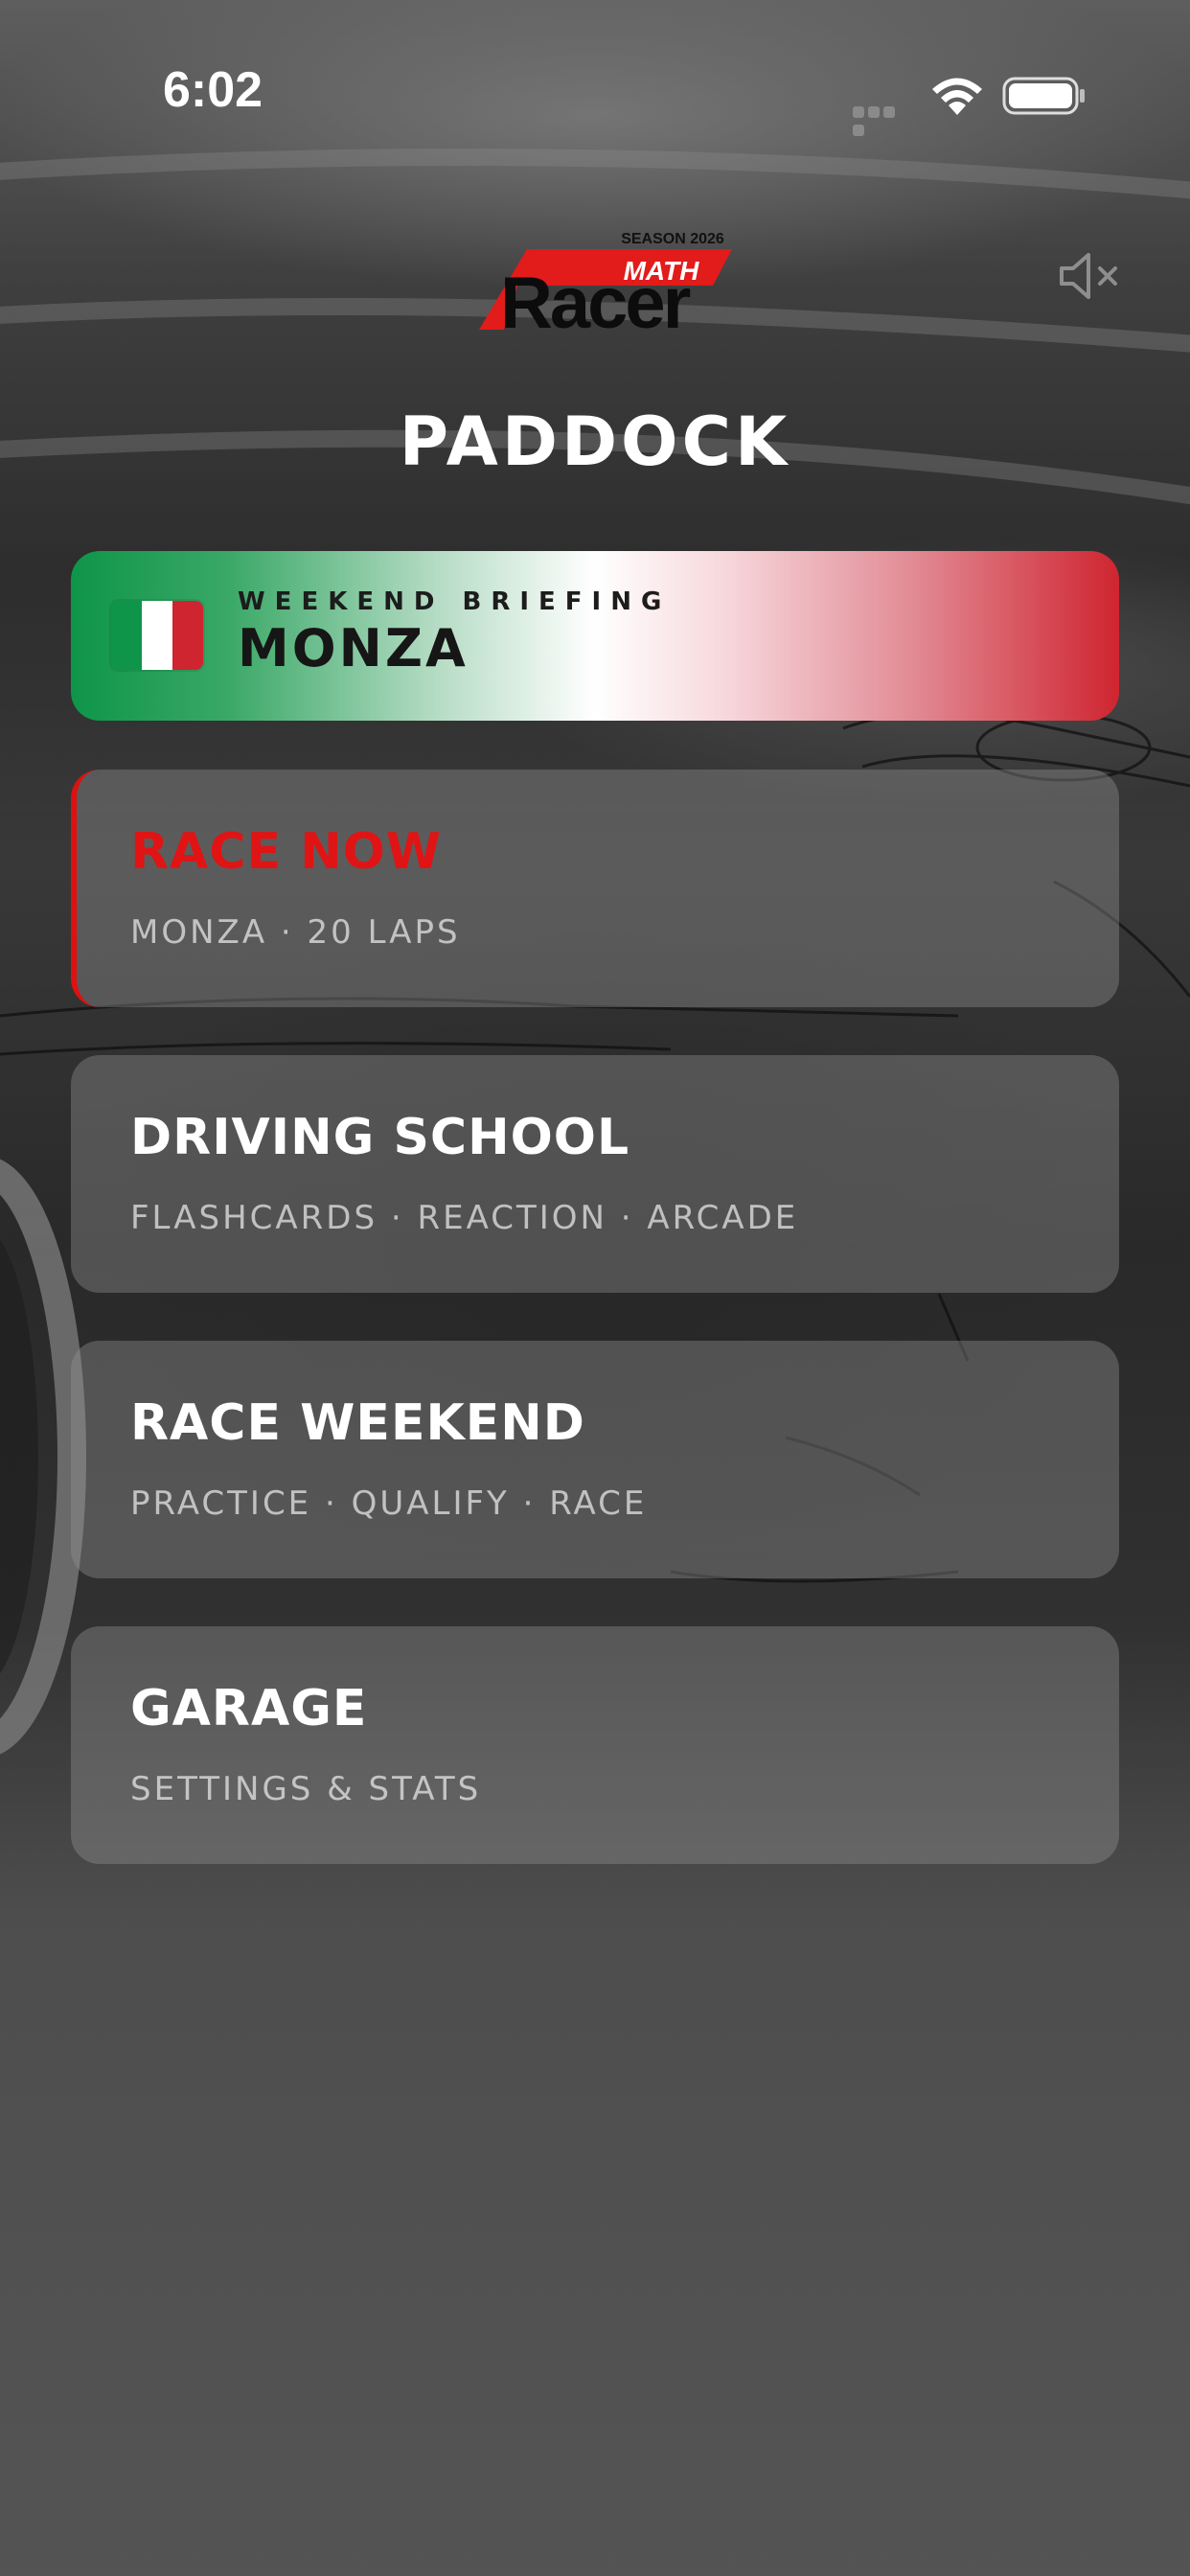  I want to click on svg-text: Racer, so click(595, 297).